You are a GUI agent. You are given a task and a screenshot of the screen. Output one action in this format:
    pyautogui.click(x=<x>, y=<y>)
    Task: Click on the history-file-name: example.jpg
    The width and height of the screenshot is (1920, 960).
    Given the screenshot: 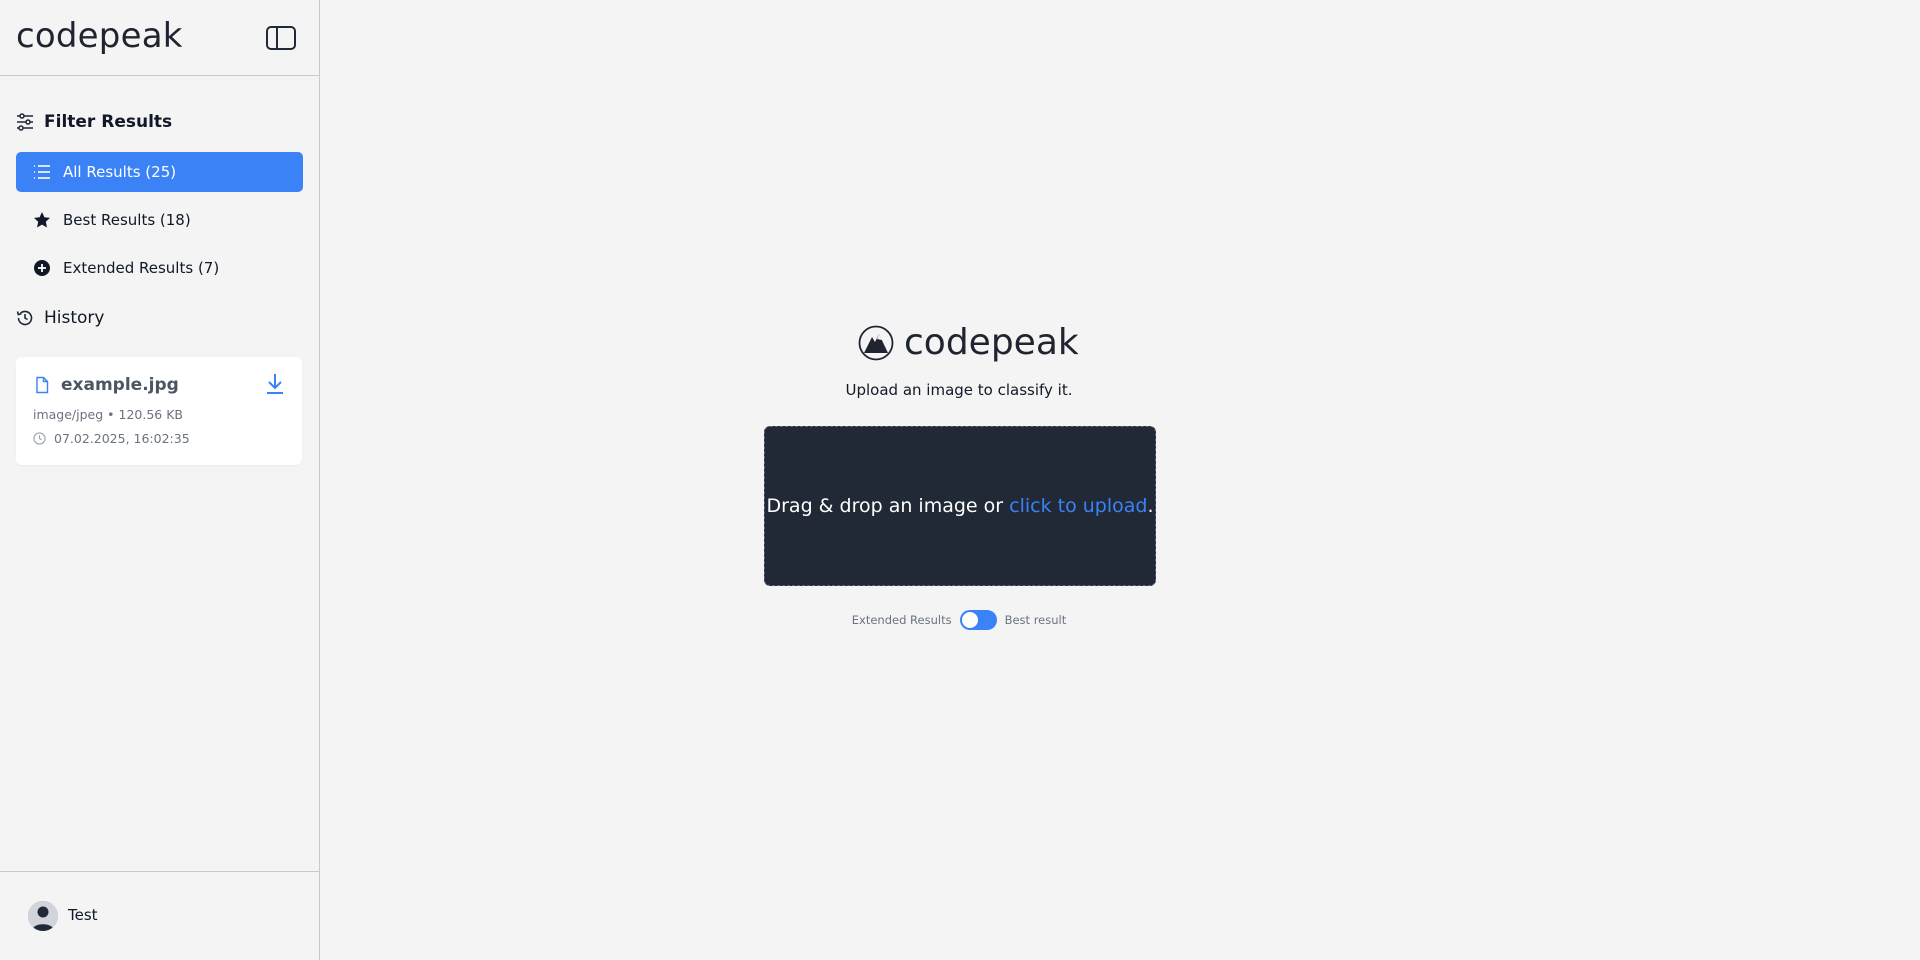 What is the action you would take?
    pyautogui.click(x=120, y=385)
    